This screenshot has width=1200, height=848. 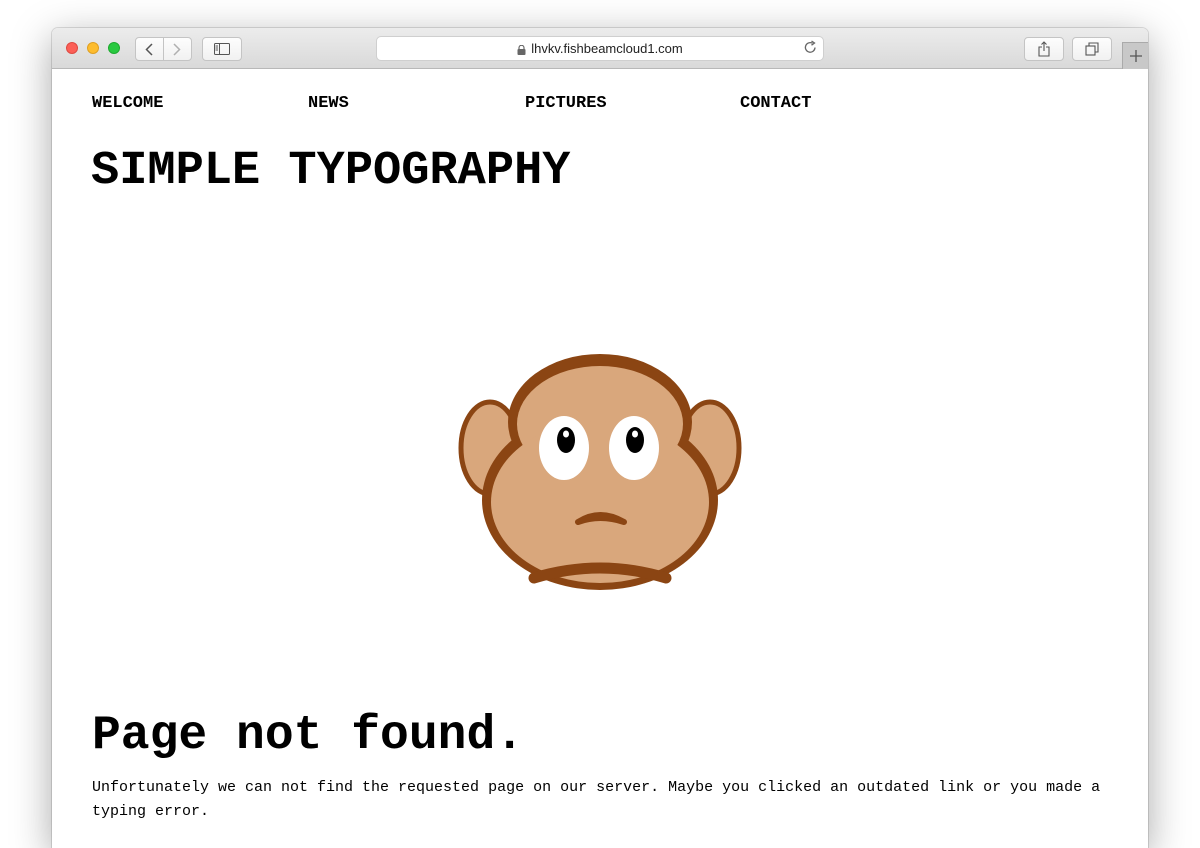 I want to click on reload-icon, so click(x=810, y=46).